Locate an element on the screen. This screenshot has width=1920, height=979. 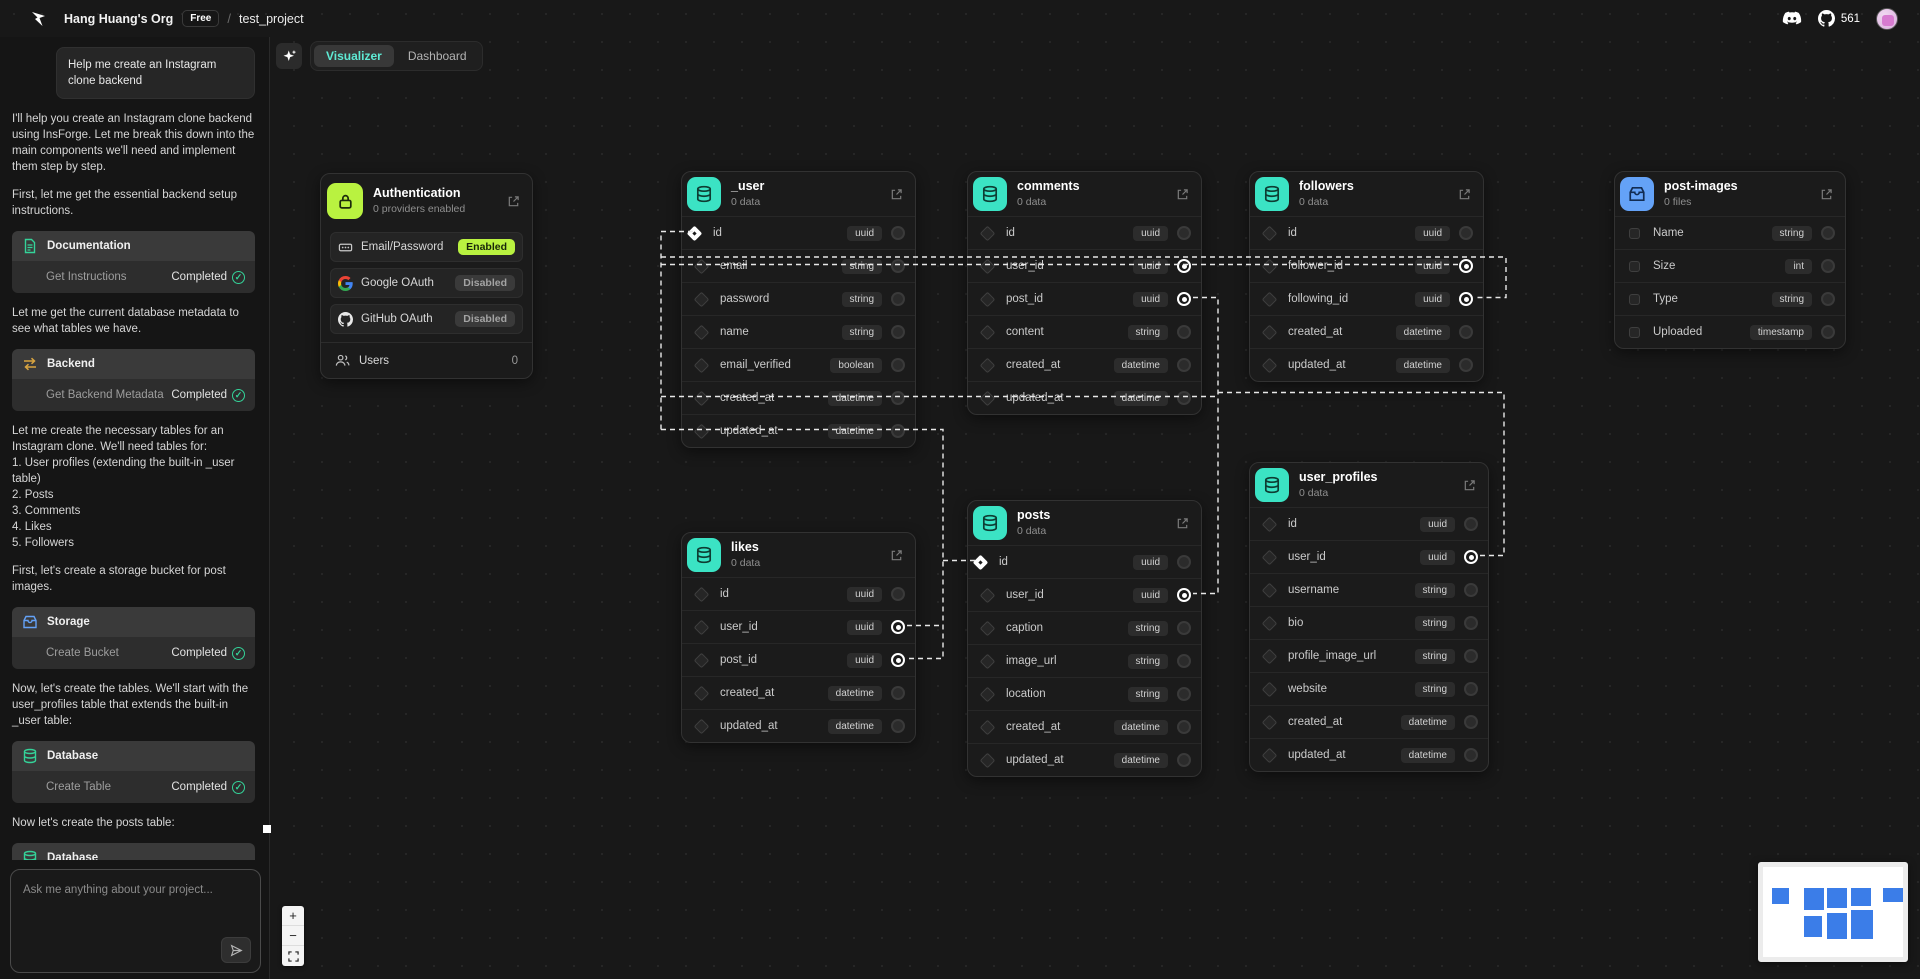
tool-category-header: Backend is located at coordinates (133, 364).